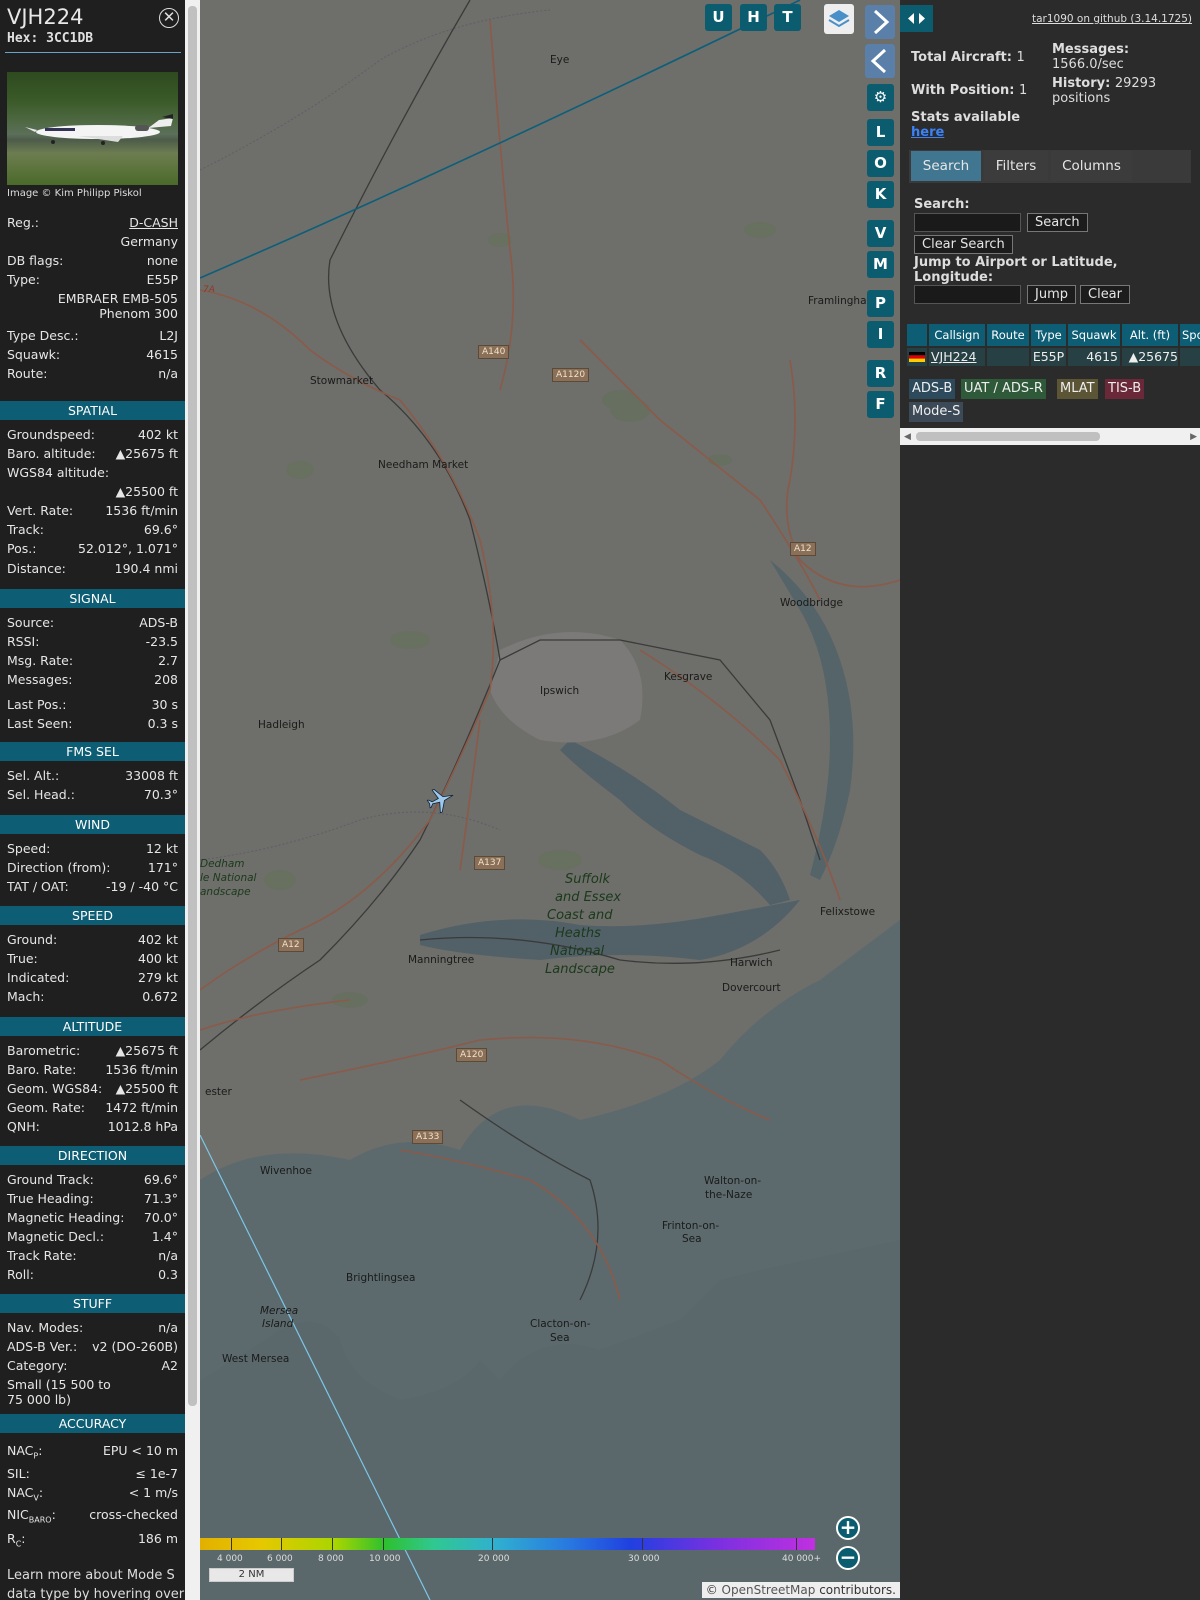  Describe the element at coordinates (36, 568) in the screenshot. I see `spatial-label: Distance:` at that location.